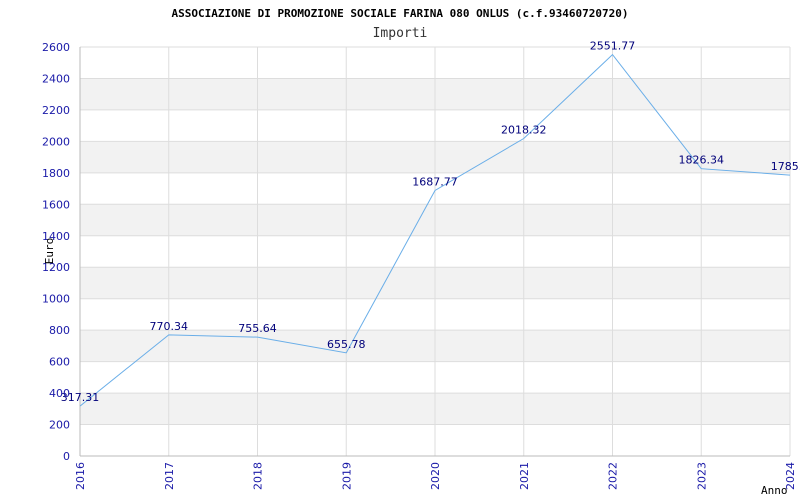  I want to click on data-label: 2551.77, so click(613, 46).